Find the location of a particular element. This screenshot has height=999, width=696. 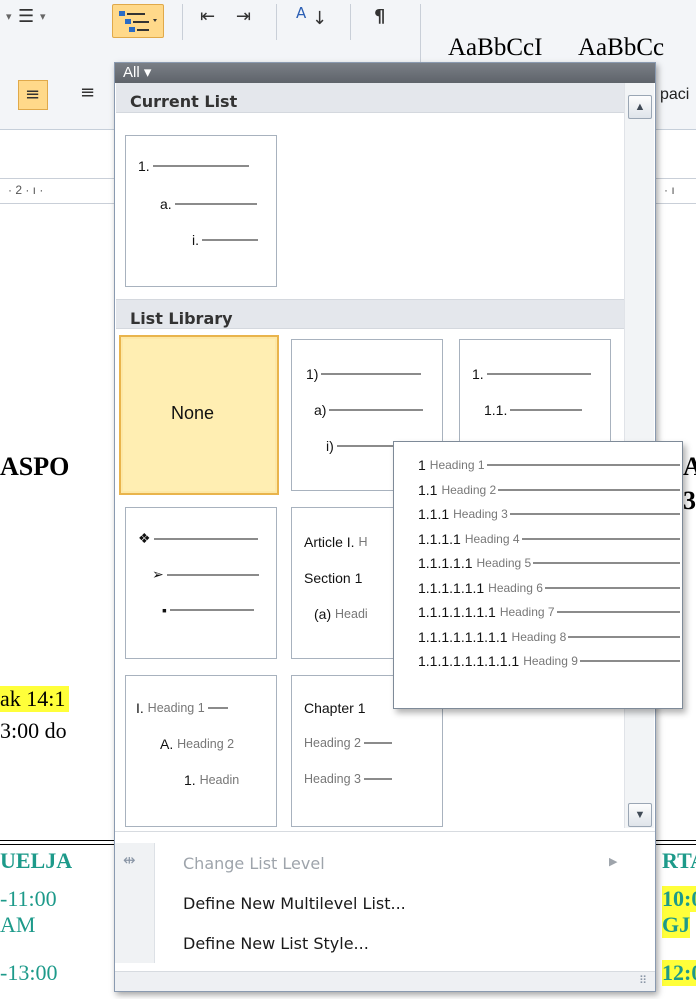

lib4-level-3: ▪ is located at coordinates (208, 610).